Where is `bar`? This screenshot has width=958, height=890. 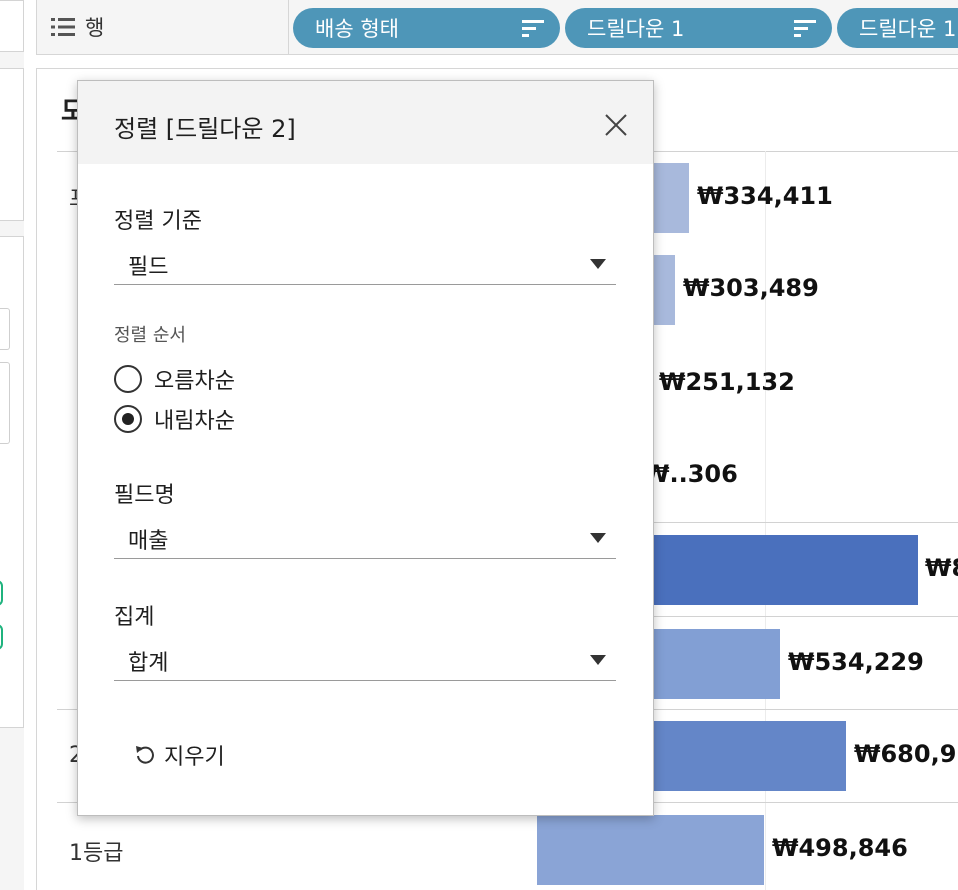
bar is located at coordinates (650, 850).